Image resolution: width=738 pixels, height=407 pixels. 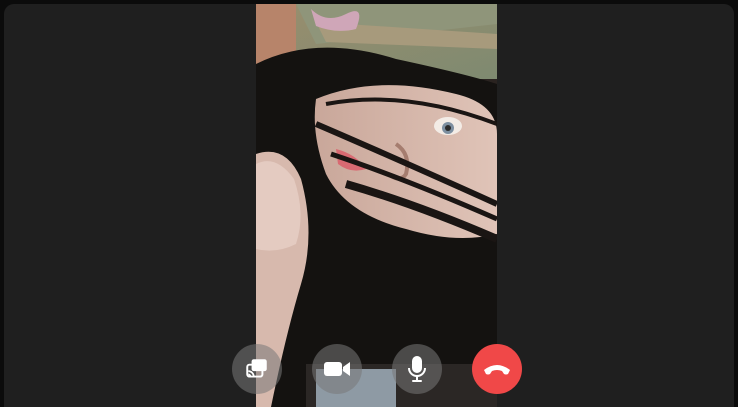 I want to click on camera-toggle-button, so click(x=337, y=369).